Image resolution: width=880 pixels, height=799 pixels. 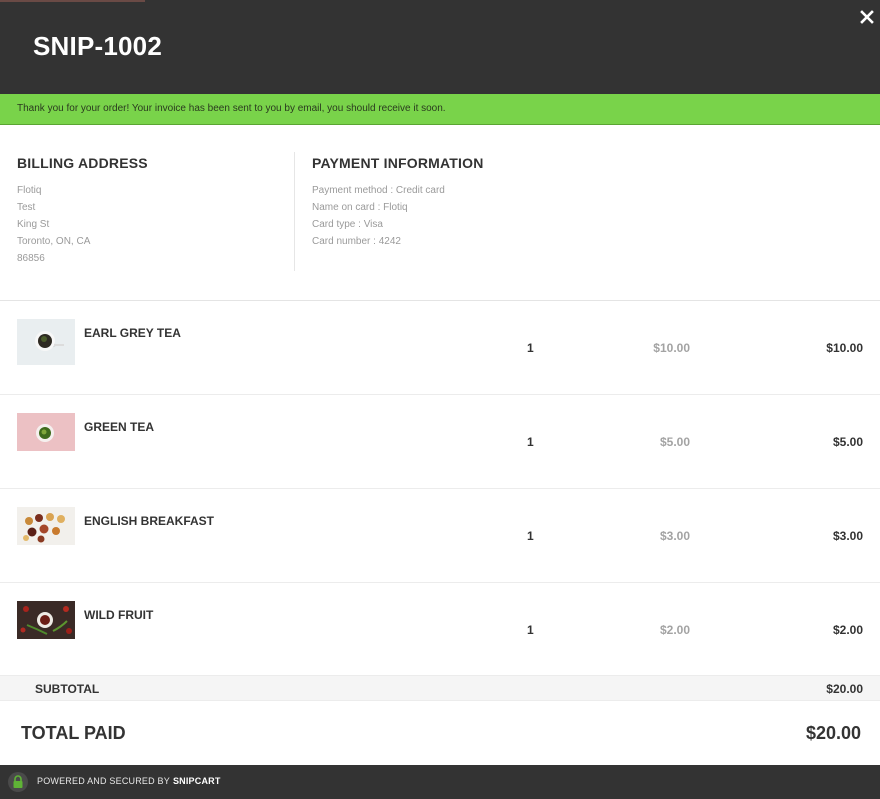 I want to click on order-item-row: EARL GREY TEA 1 $10.00 $10.00, so click(x=440, y=348).